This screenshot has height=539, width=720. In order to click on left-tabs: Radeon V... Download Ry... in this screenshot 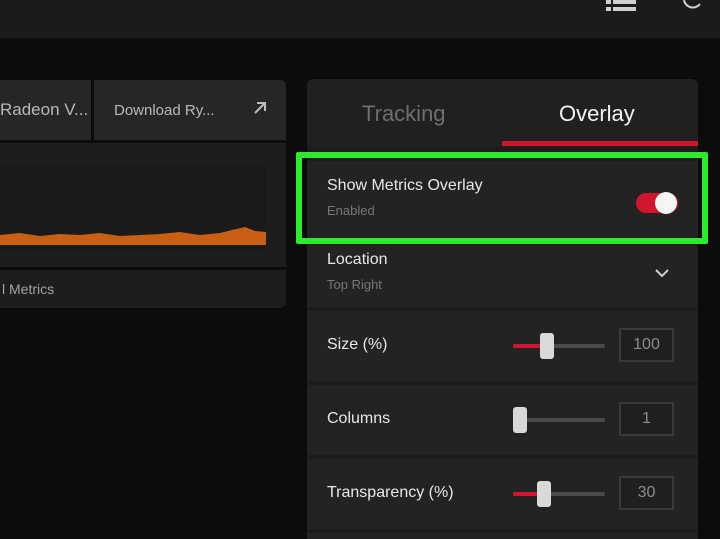, I will do `click(143, 110)`.